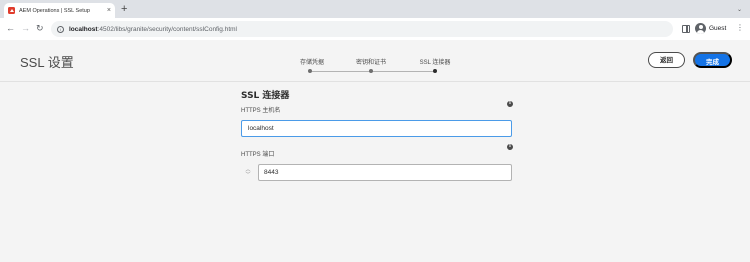 The image size is (750, 262). I want to click on tab-title: AEM Operations | SSL Setup, so click(54, 10).